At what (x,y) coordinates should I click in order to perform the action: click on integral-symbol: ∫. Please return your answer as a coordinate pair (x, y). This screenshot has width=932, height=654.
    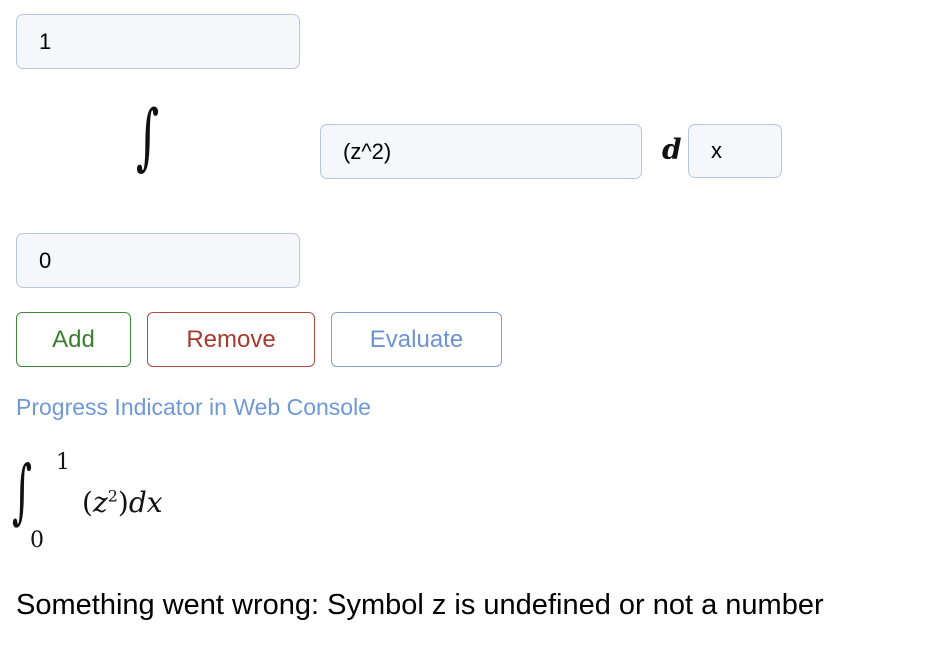
    Looking at the image, I should click on (148, 136).